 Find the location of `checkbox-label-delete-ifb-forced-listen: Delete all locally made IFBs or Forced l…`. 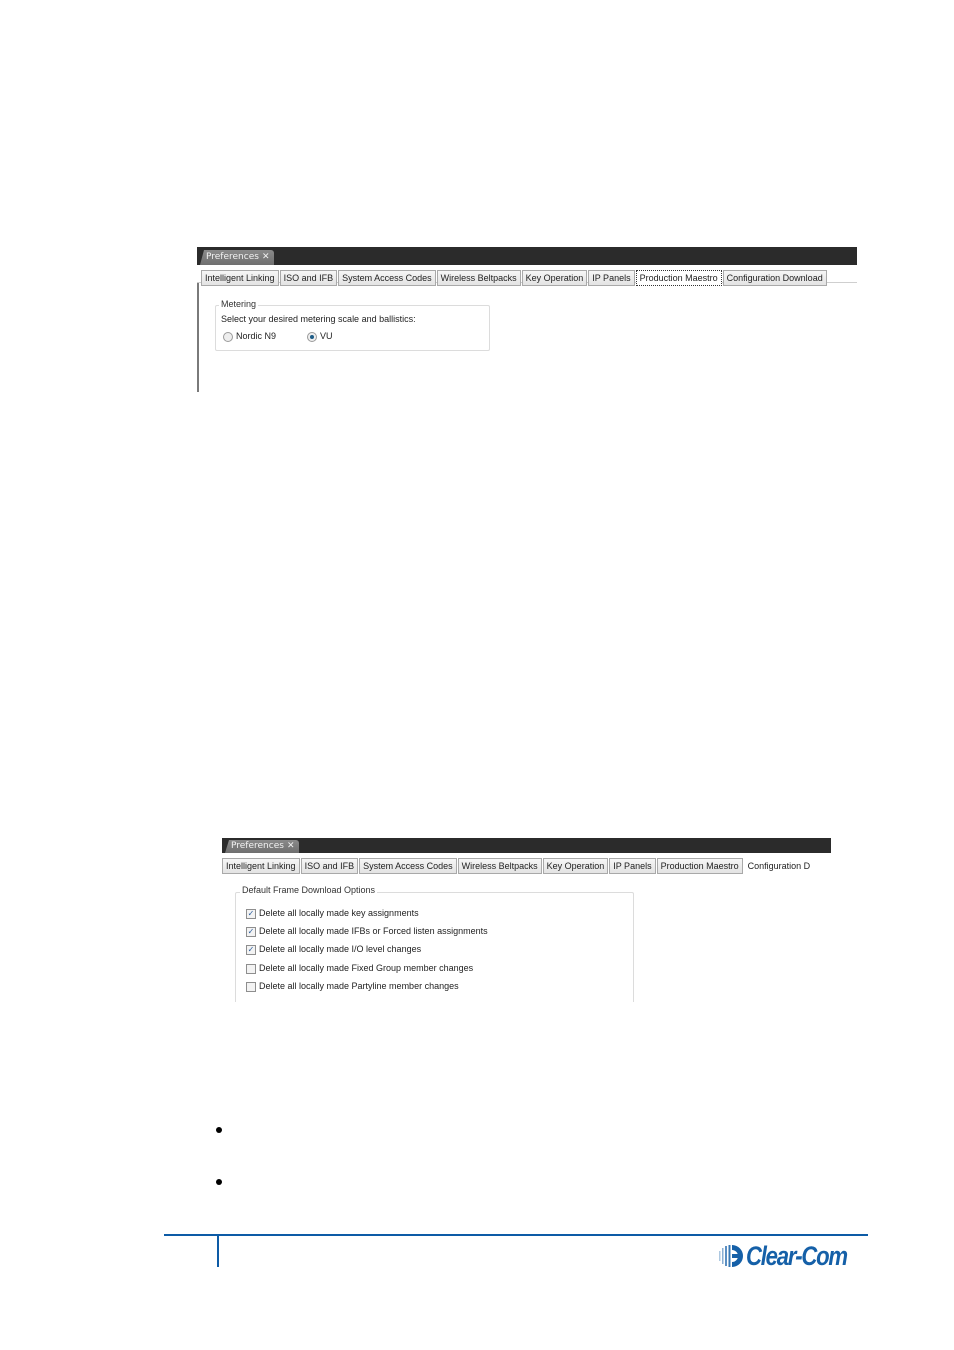

checkbox-label-delete-ifb-forced-listen: Delete all locally made IFBs or Forced l… is located at coordinates (373, 931).